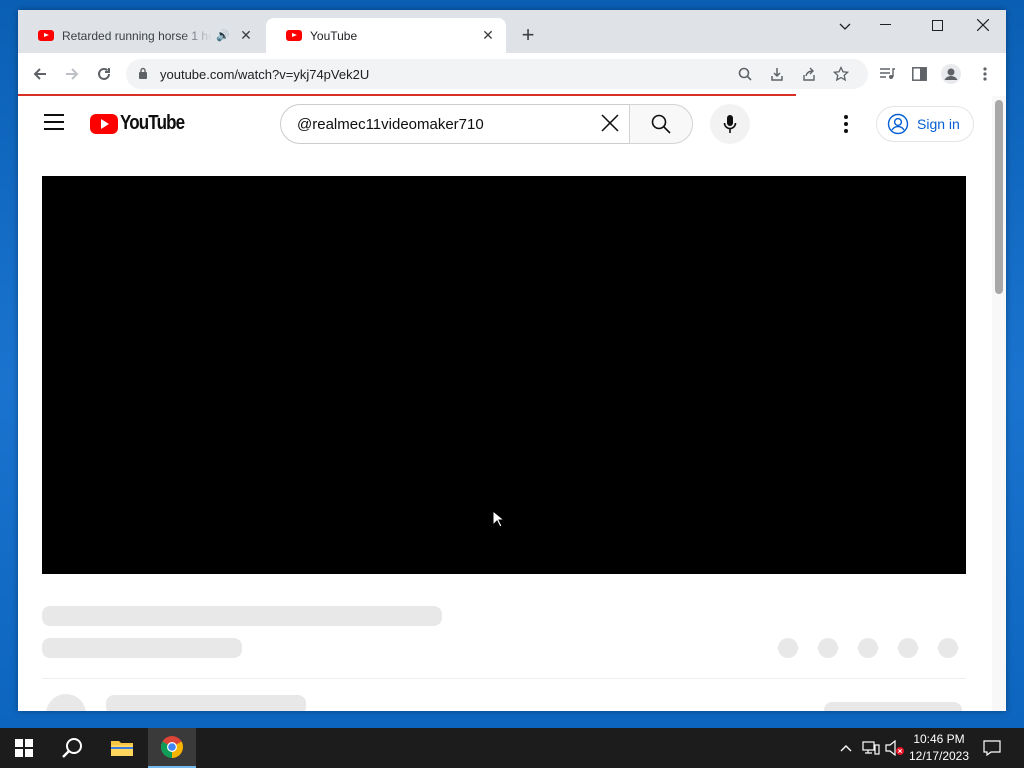  Describe the element at coordinates (999, 403) in the screenshot. I see `page-scrollbar` at that location.